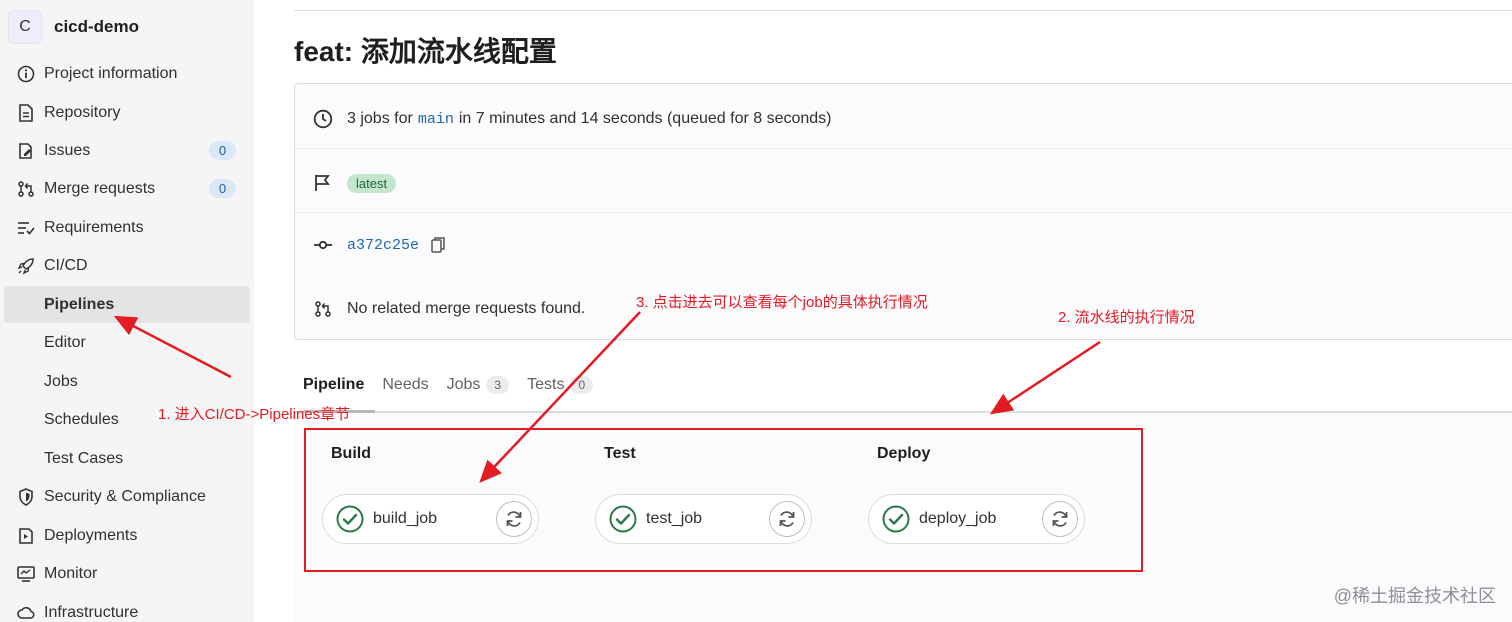 The height and width of the screenshot is (622, 1512). What do you see at coordinates (26, 536) in the screenshot?
I see `deployments-icon` at bounding box center [26, 536].